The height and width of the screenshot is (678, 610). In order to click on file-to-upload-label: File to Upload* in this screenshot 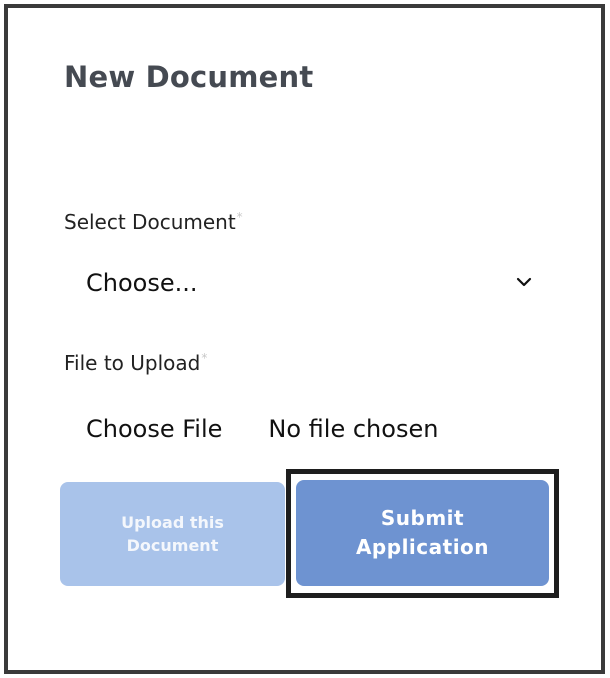, I will do `click(135, 363)`.